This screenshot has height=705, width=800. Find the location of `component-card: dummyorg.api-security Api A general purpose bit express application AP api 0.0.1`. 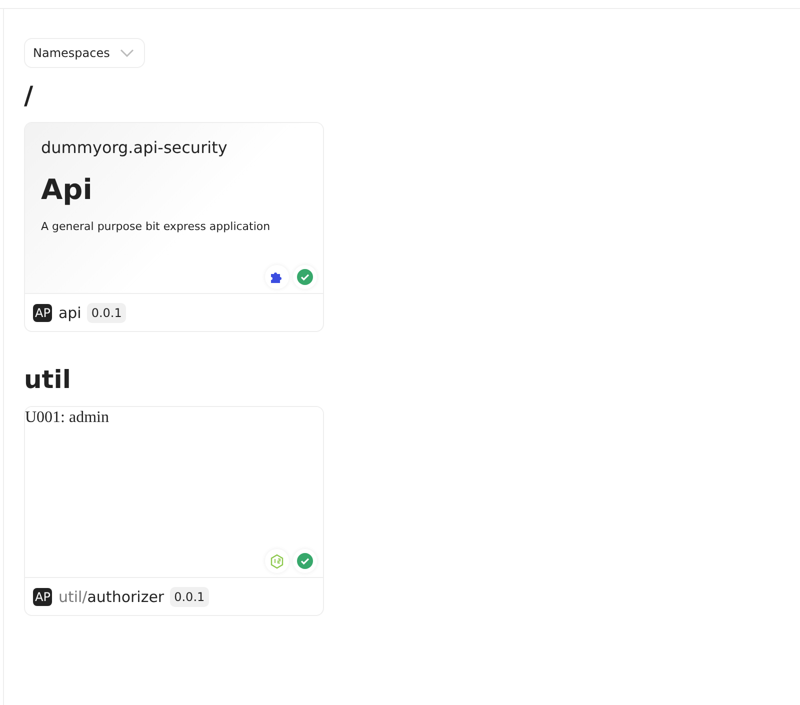

component-card: dummyorg.api-security Api A general purpose bit express application AP api 0.0.1 is located at coordinates (174, 227).